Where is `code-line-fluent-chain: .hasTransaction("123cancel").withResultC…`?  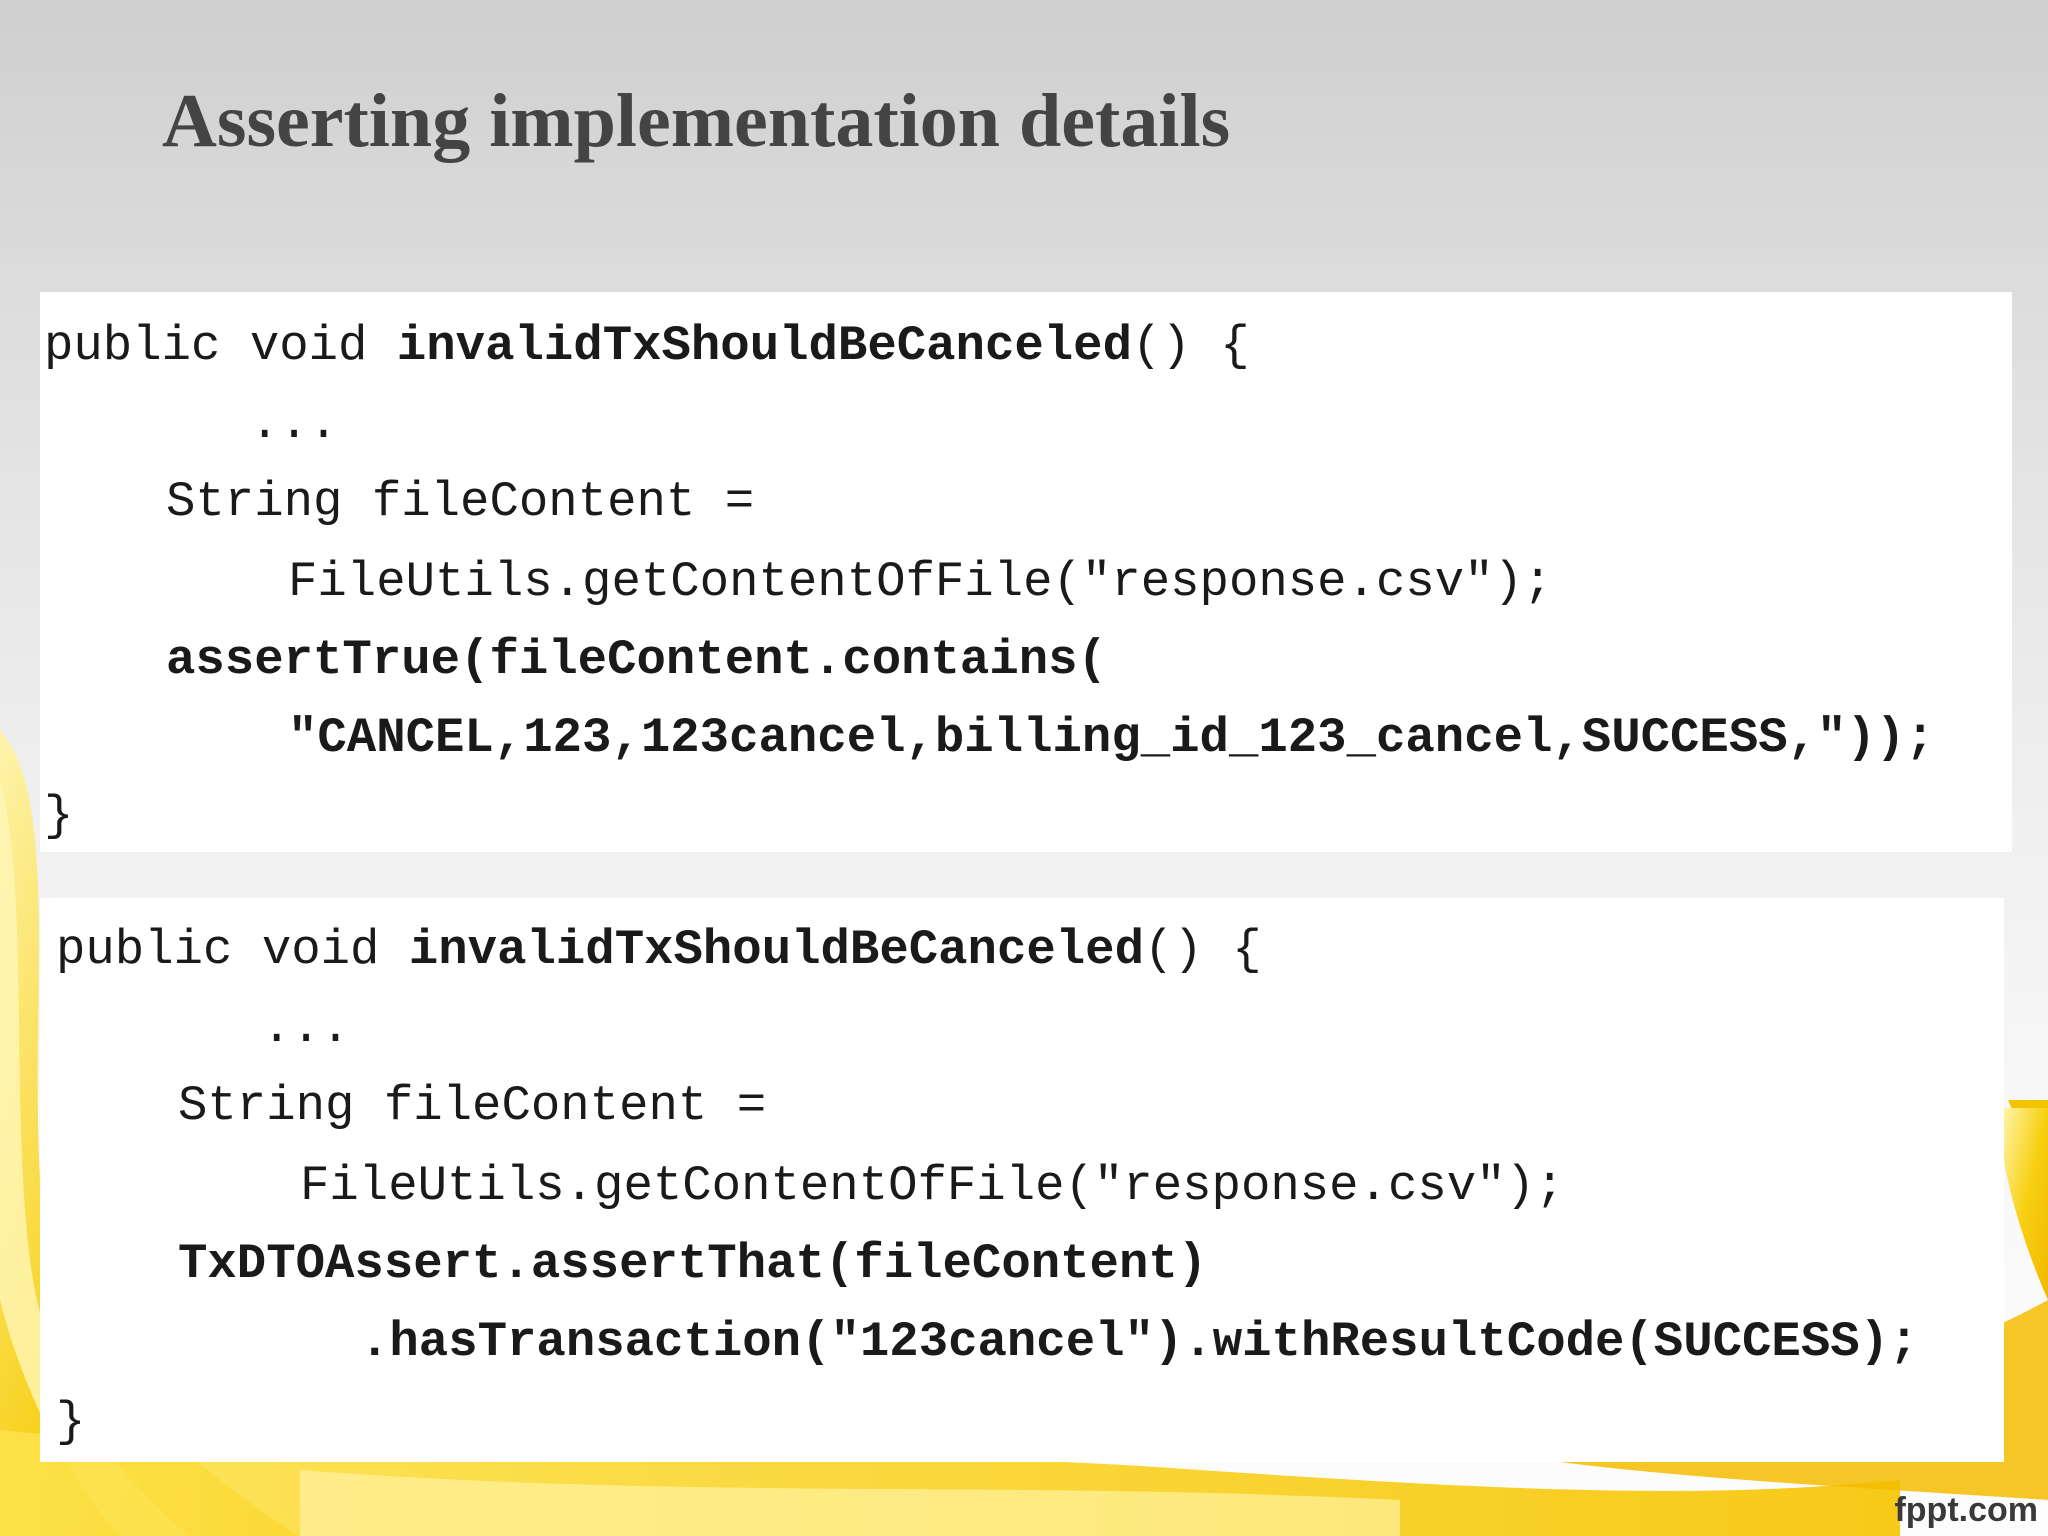
code-line-fluent-chain: .hasTransaction("123cancel").withResultC… is located at coordinates (1139, 1342).